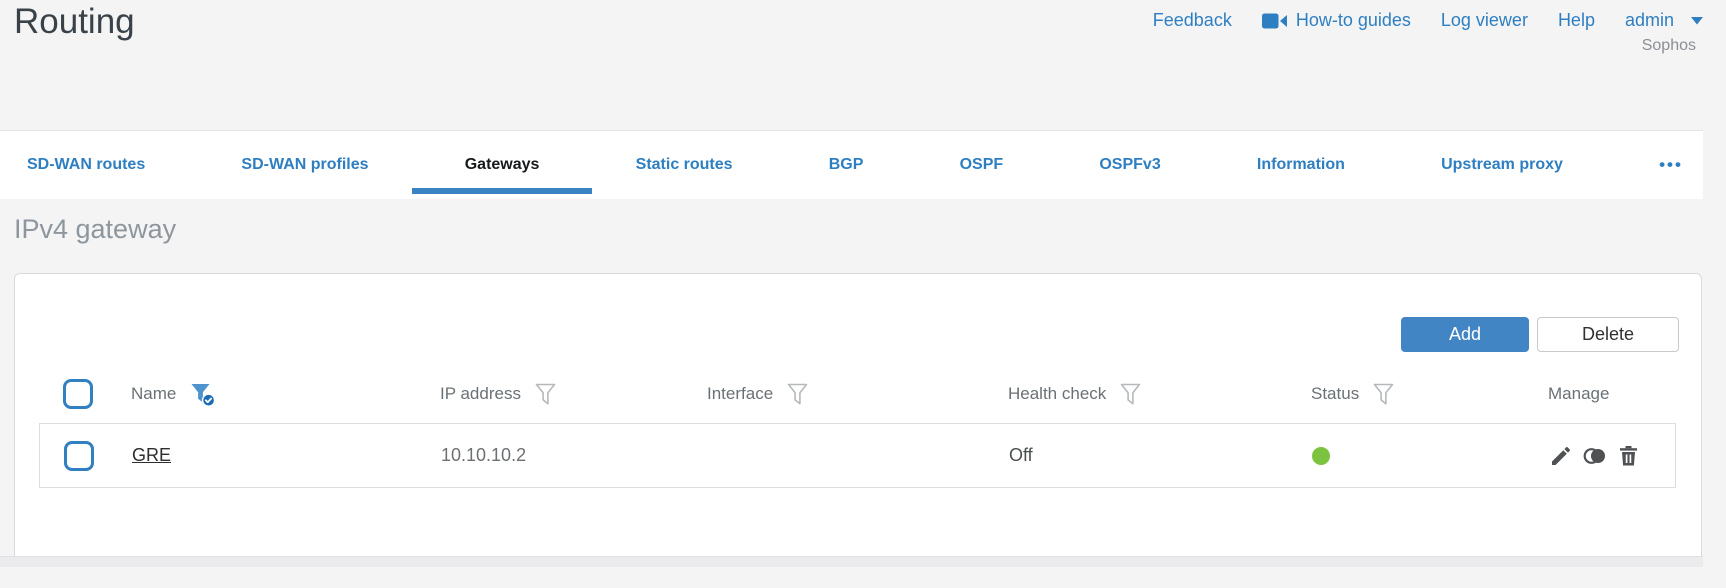 This screenshot has width=1726, height=588. Describe the element at coordinates (1321, 455) in the screenshot. I see `status-up-indicator` at that location.